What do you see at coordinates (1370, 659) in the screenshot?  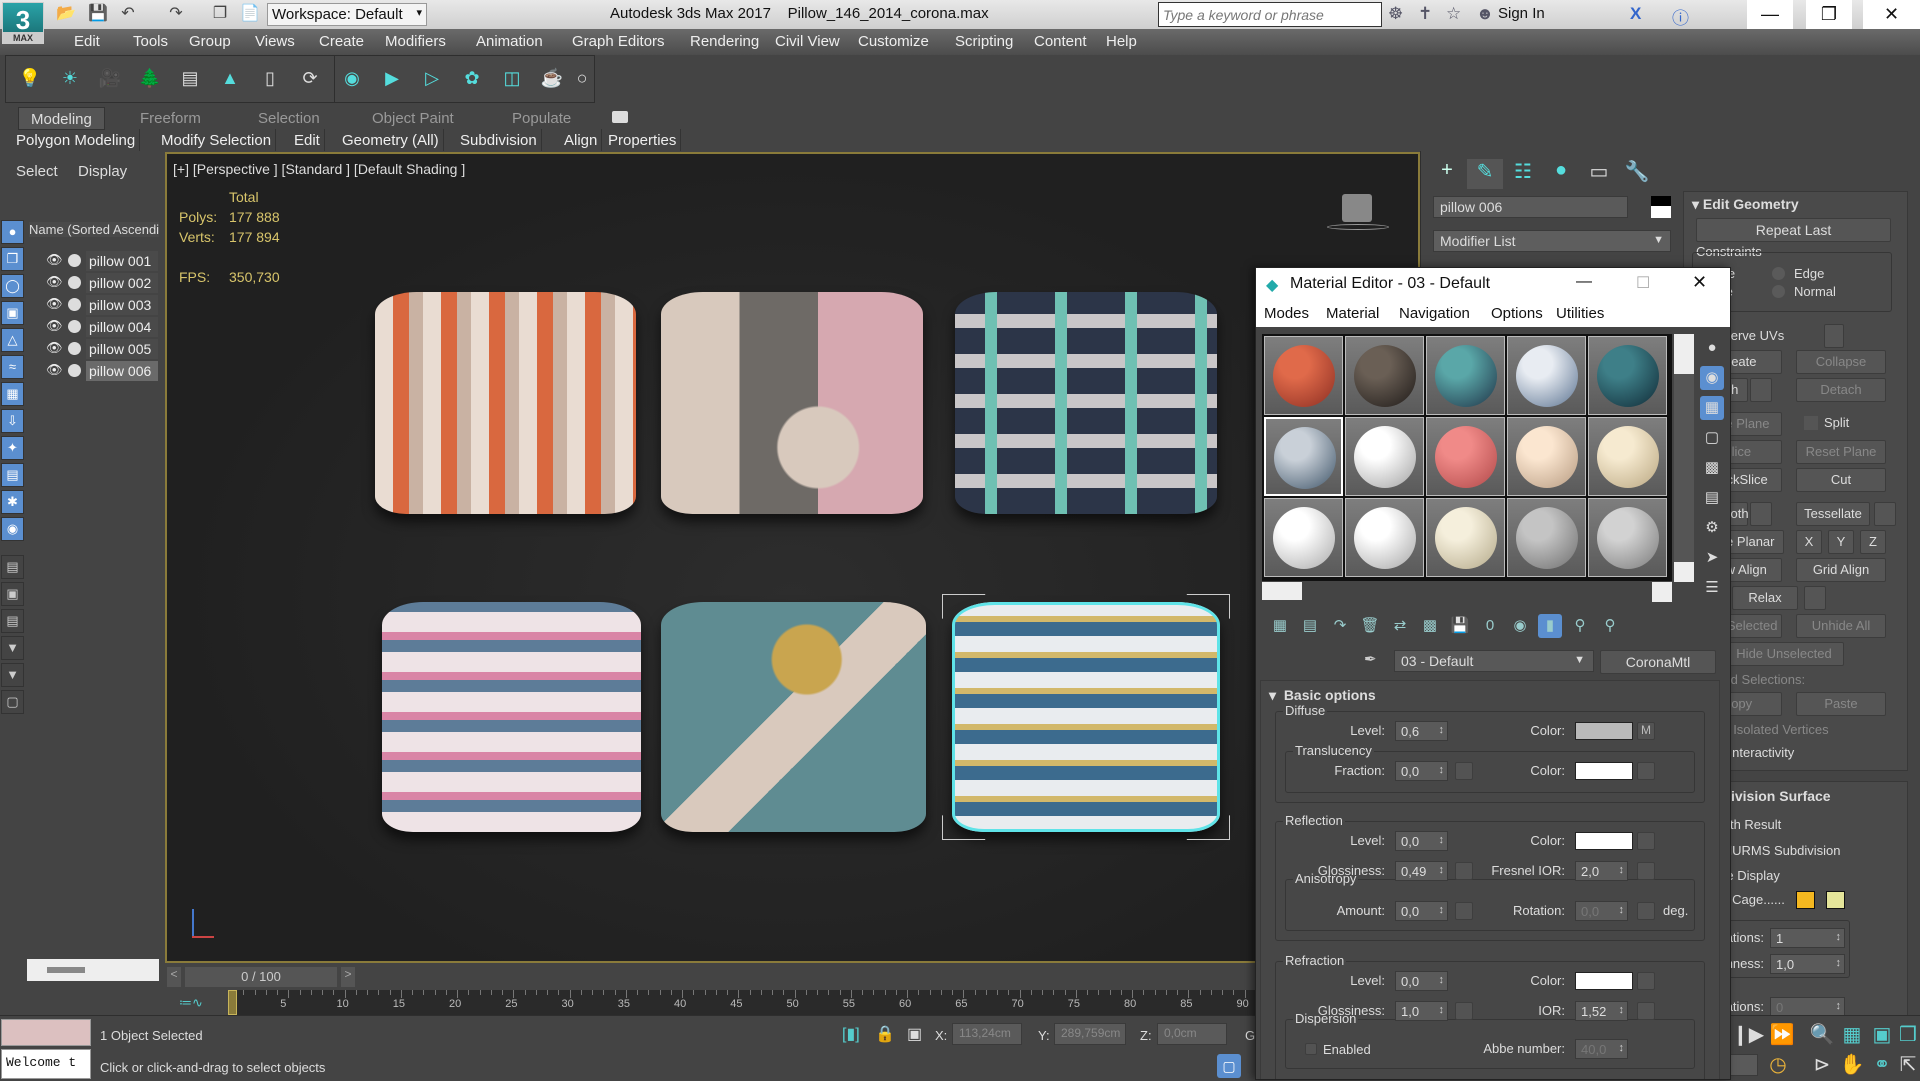 I see `eyedropper-icon: ✒` at bounding box center [1370, 659].